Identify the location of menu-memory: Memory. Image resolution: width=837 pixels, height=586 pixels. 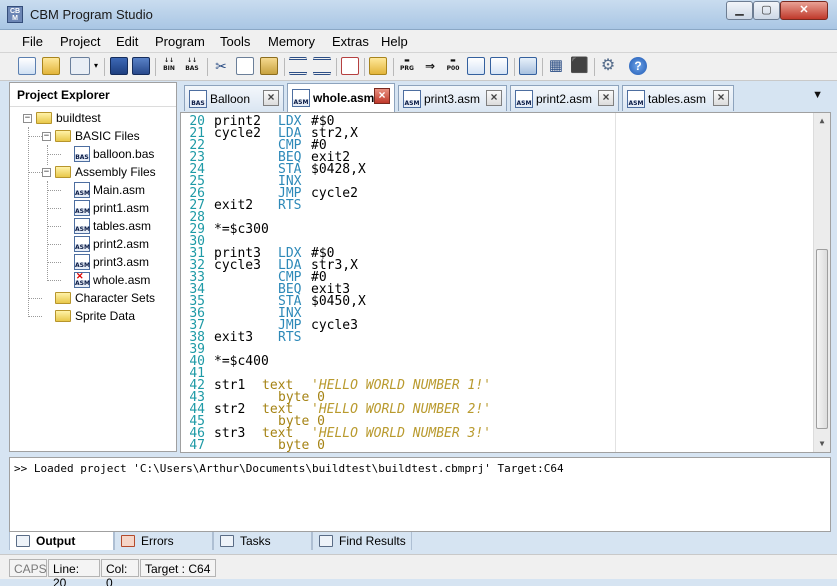
(291, 41).